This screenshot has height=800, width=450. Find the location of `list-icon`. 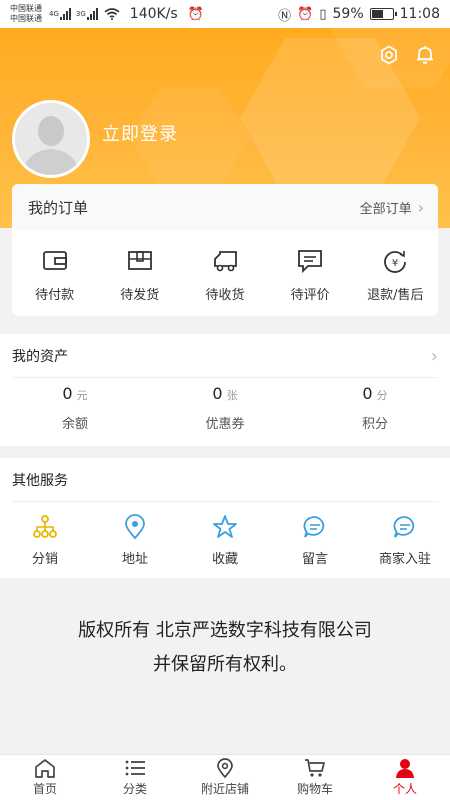

list-icon is located at coordinates (135, 768).